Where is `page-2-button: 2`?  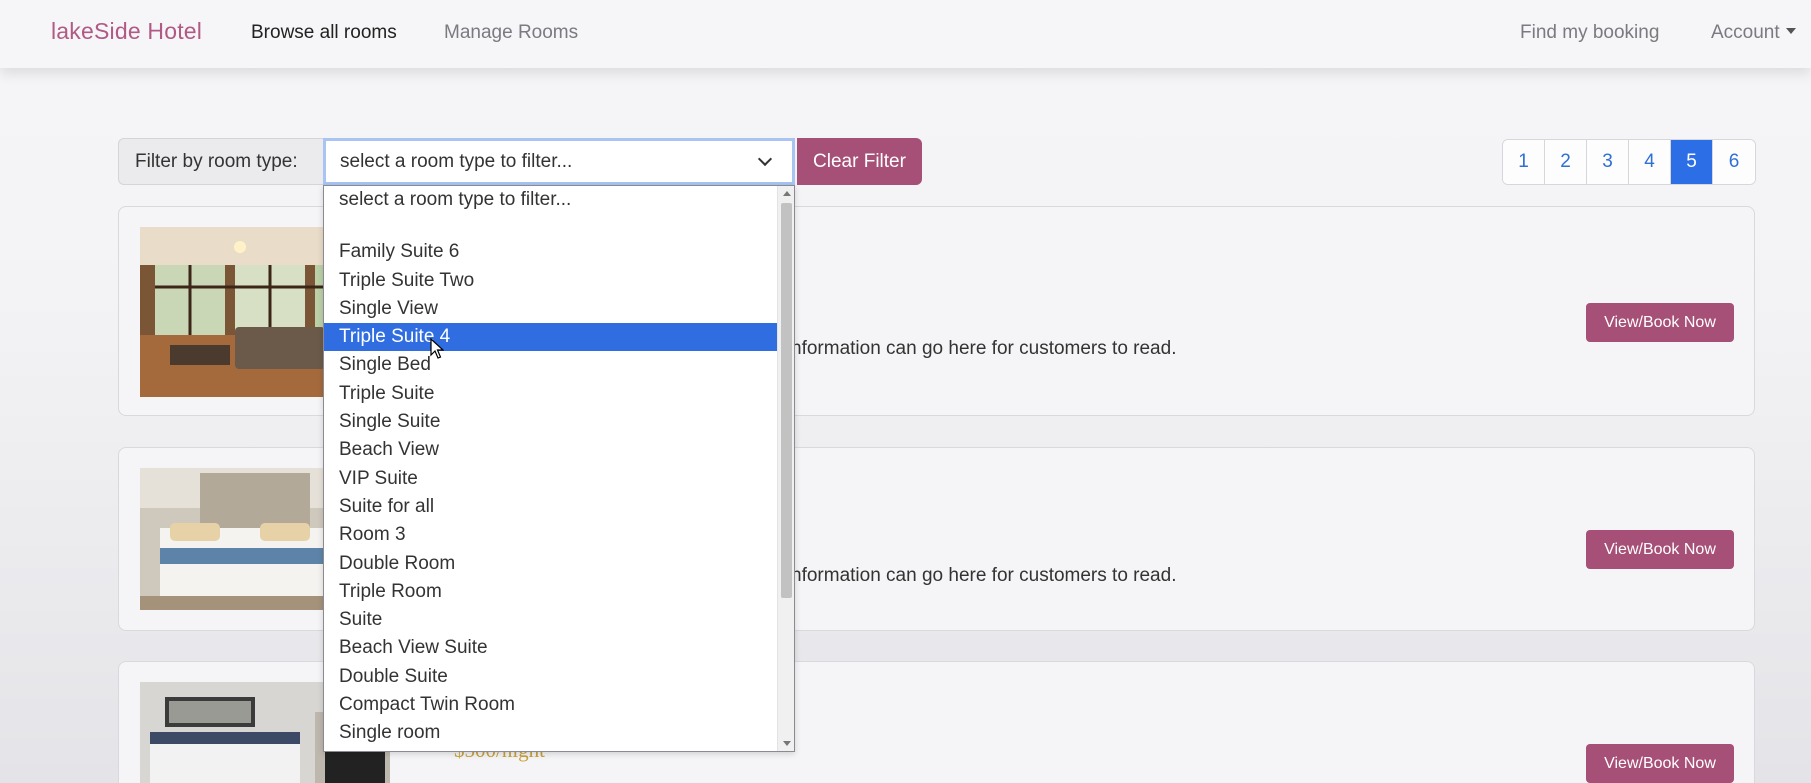
page-2-button: 2 is located at coordinates (1566, 162).